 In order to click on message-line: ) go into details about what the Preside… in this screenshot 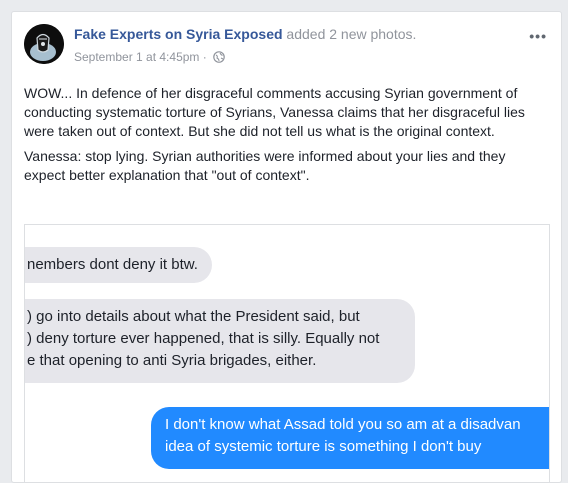, I will do `click(193, 316)`.